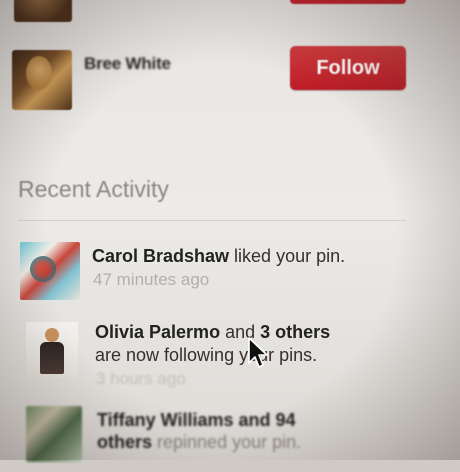  I want to click on actor-name: Tiffany Williams, so click(165, 420).